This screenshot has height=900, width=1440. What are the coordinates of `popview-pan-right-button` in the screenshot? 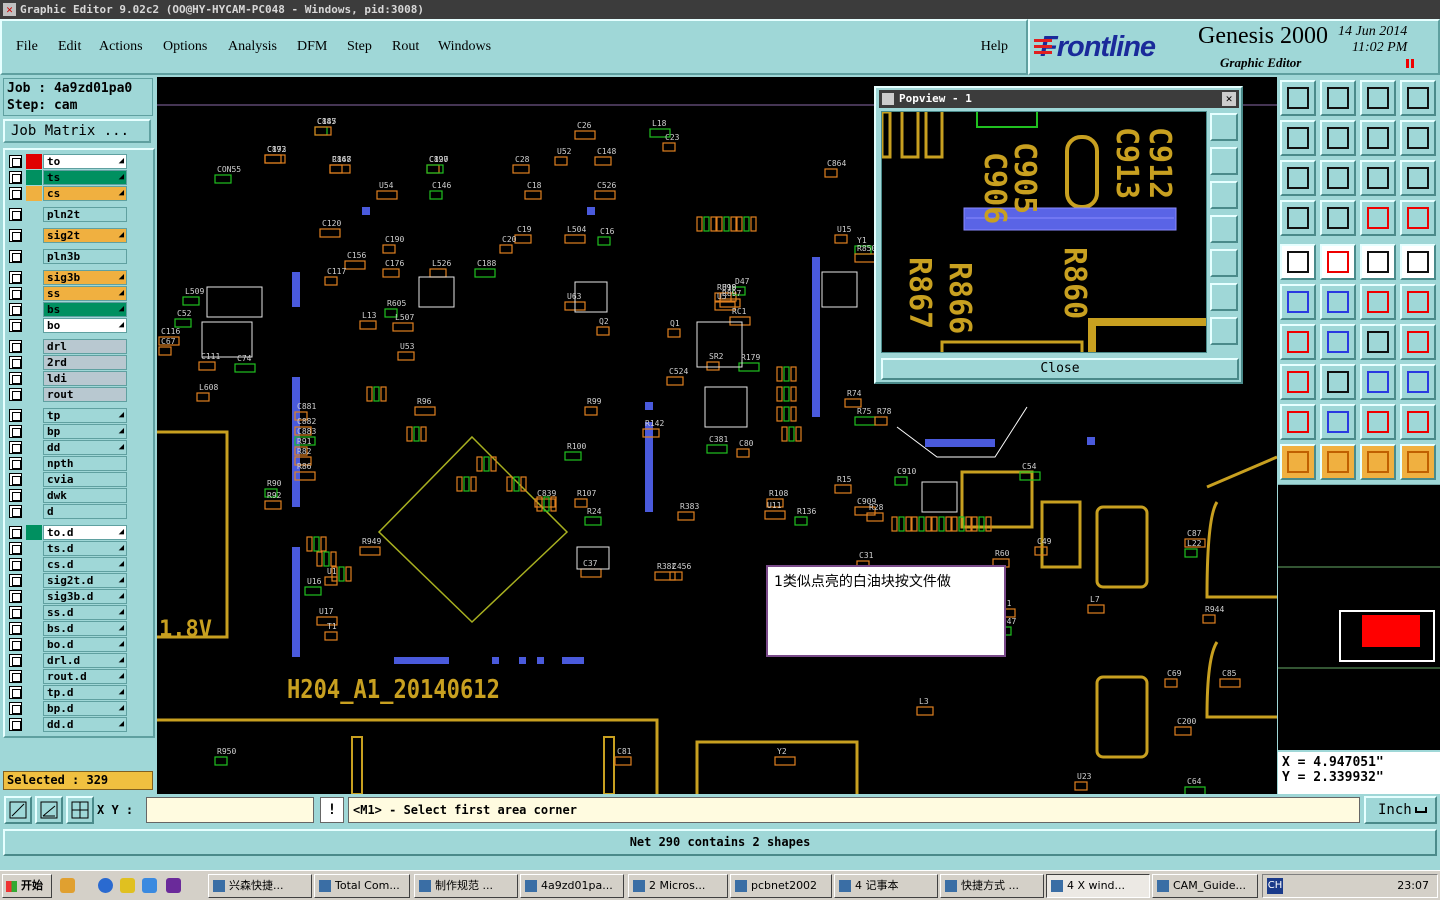 It's located at (1224, 263).